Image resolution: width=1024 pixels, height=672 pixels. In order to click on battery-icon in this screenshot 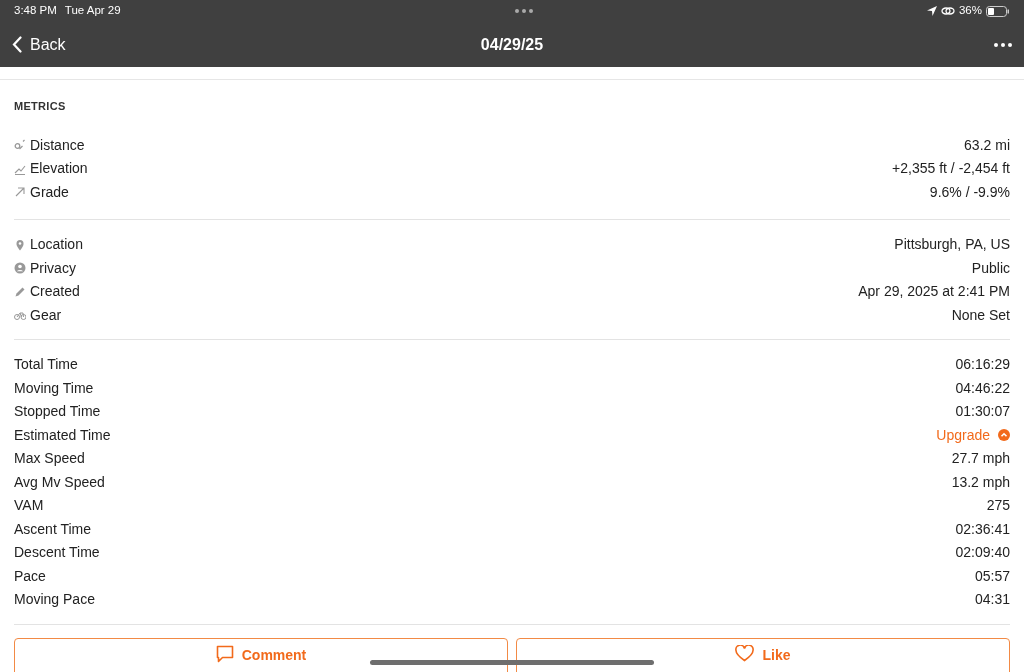, I will do `click(998, 11)`.